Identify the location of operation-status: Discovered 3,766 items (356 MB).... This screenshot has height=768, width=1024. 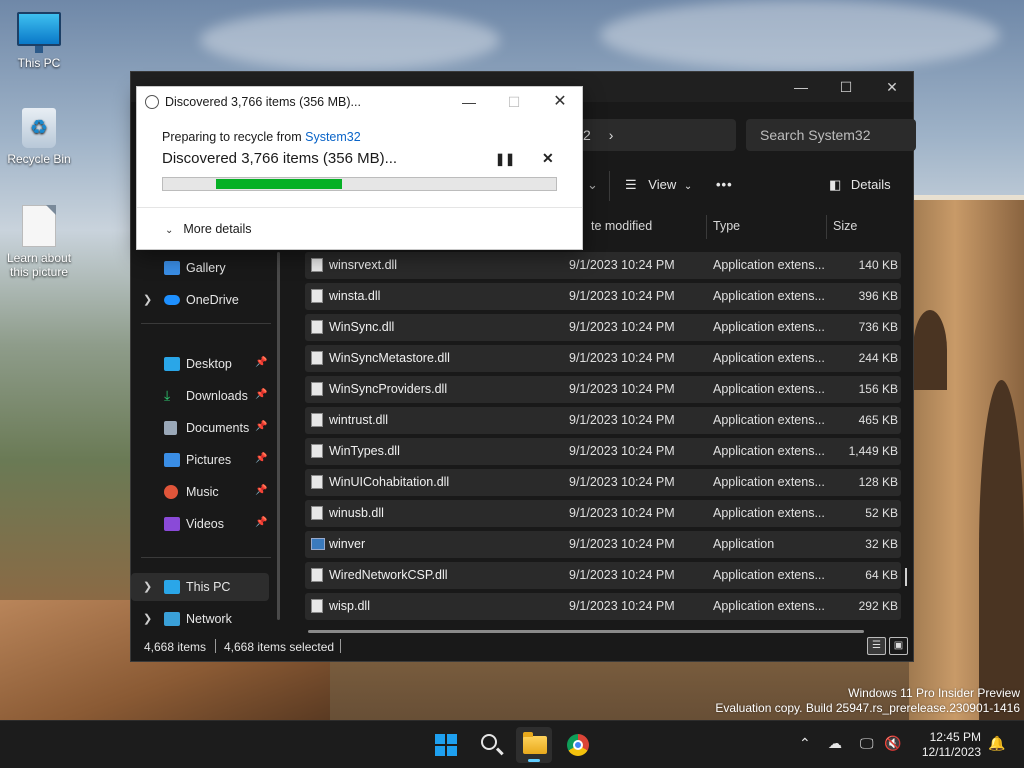
(280, 158).